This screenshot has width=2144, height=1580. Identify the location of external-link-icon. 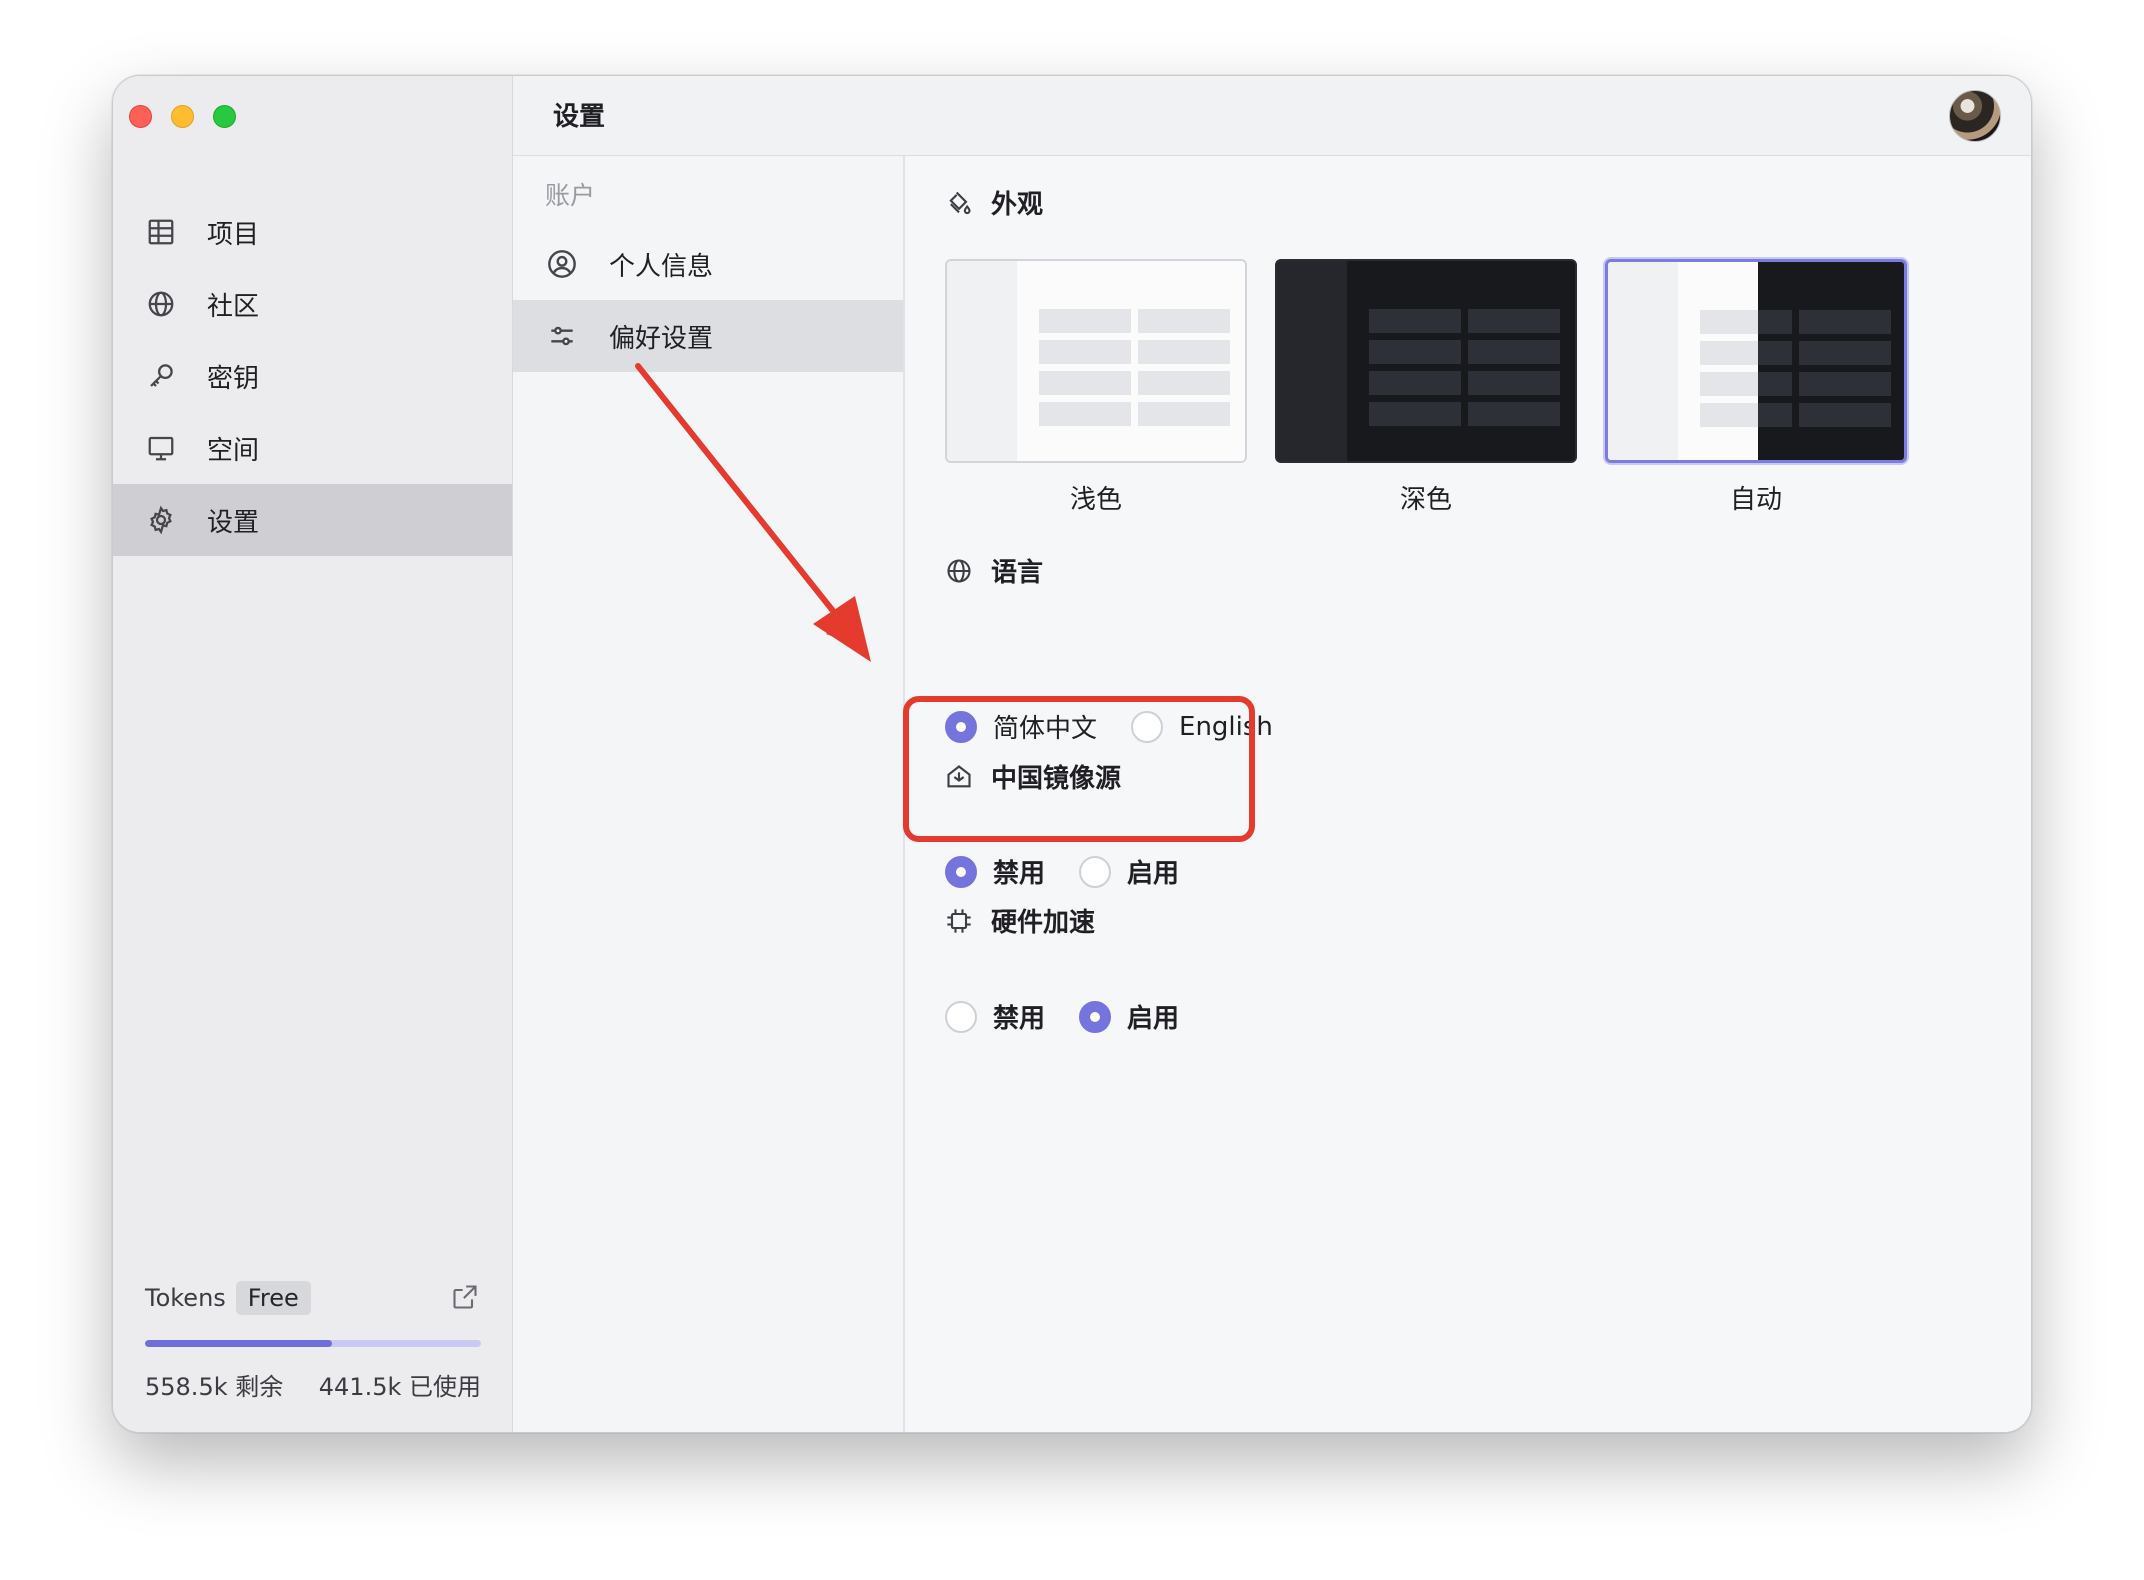
(466, 1298).